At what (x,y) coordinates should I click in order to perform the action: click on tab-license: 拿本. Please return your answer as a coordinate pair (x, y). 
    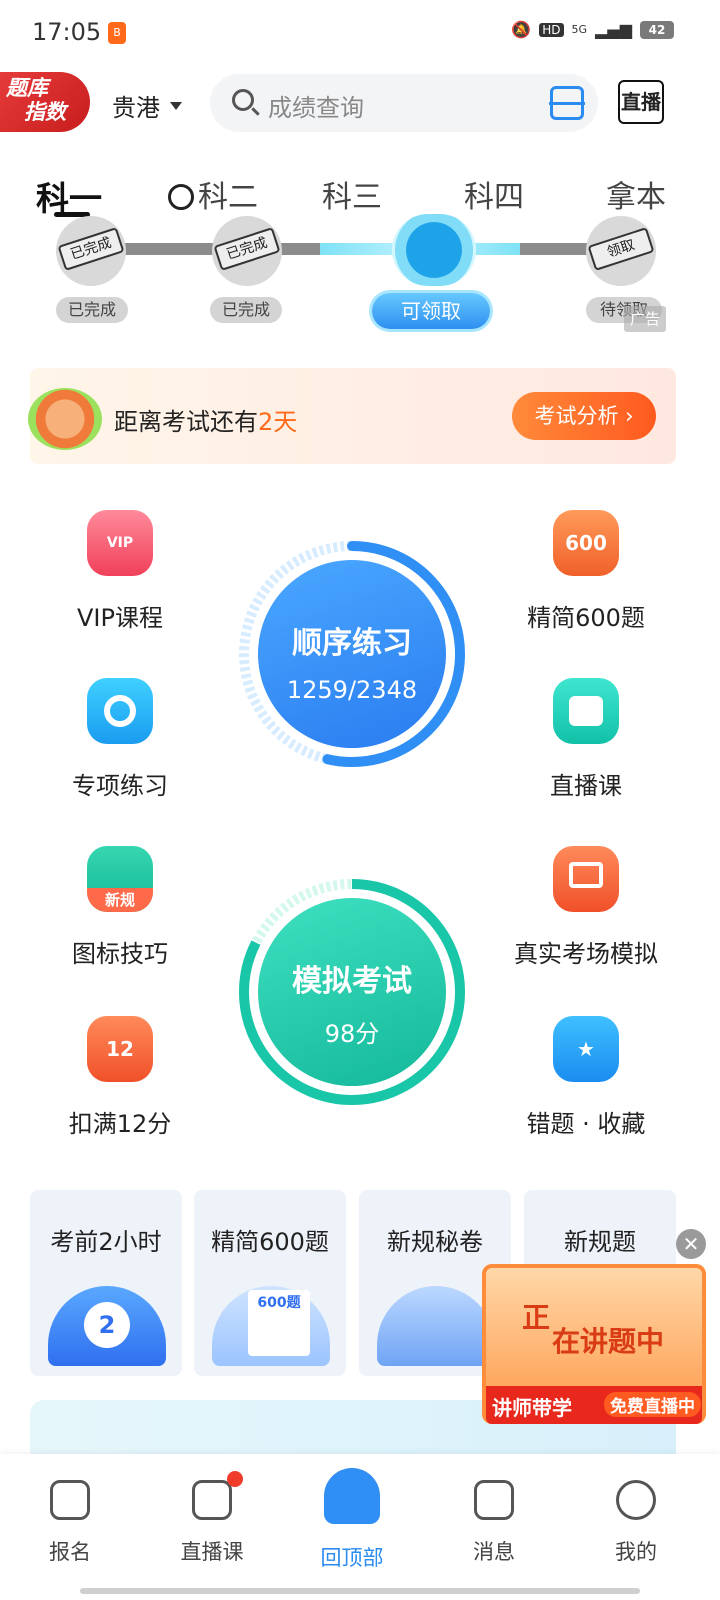
    Looking at the image, I should click on (636, 194).